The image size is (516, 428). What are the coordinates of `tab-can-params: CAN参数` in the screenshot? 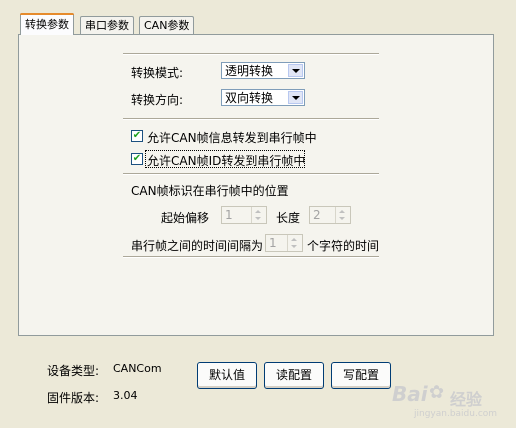 It's located at (167, 25).